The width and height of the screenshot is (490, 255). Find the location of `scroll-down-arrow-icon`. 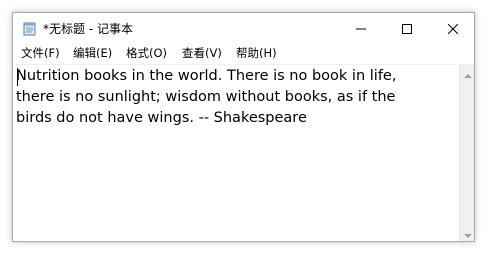

scroll-down-arrow-icon is located at coordinates (468, 232).